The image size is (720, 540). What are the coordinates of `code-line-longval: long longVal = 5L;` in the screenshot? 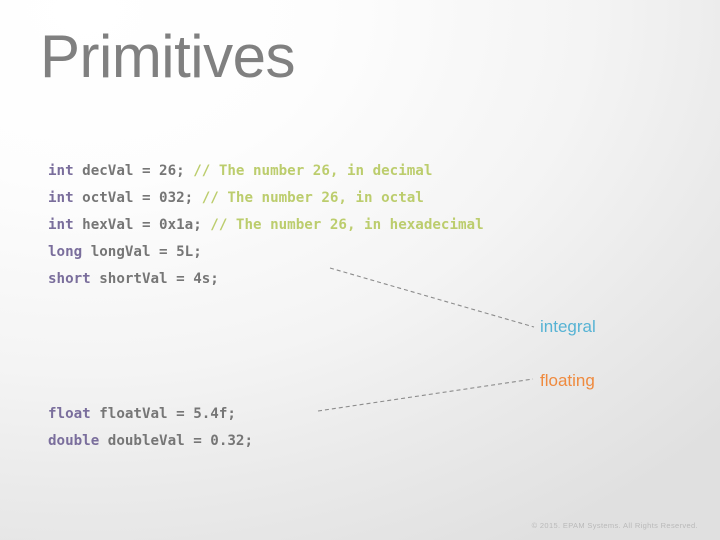 It's located at (266, 252).